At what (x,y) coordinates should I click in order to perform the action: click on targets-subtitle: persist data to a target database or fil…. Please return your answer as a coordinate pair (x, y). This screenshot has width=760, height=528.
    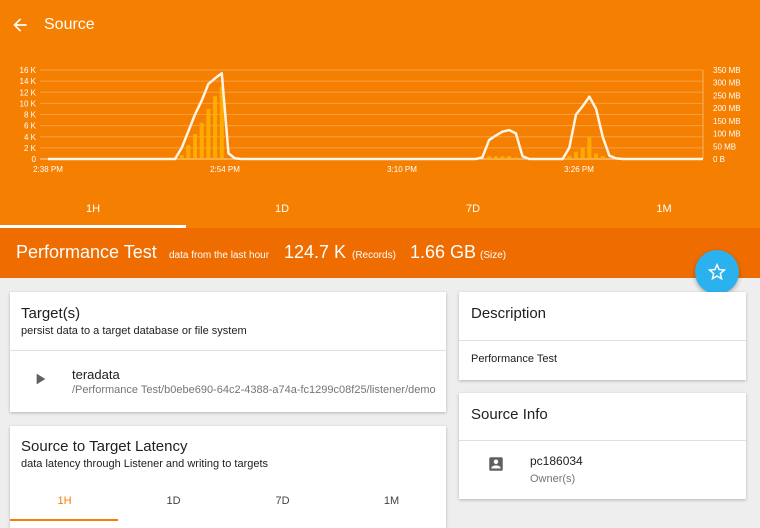
    Looking at the image, I should click on (134, 331).